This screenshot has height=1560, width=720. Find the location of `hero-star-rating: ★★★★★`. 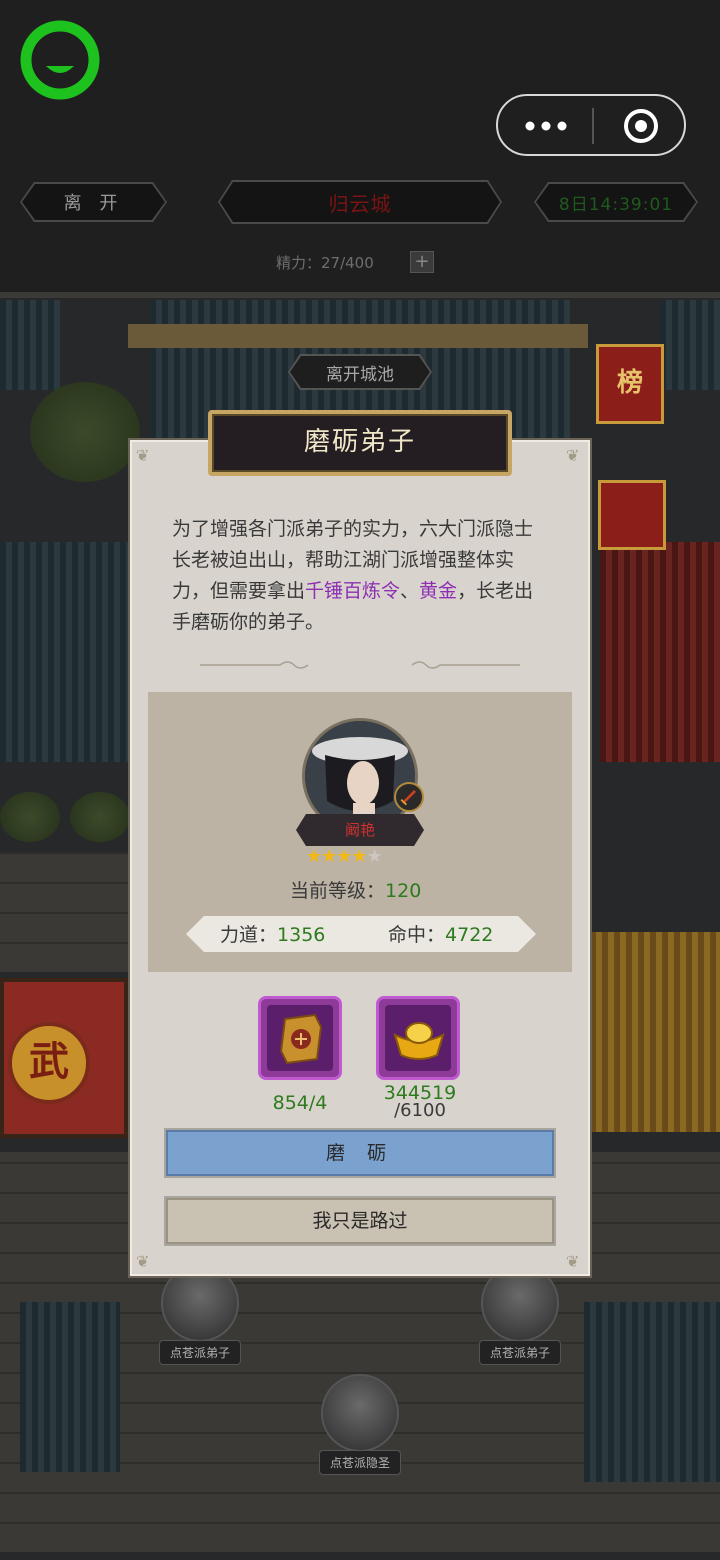

hero-star-rating: ★★★★★ is located at coordinates (344, 856).